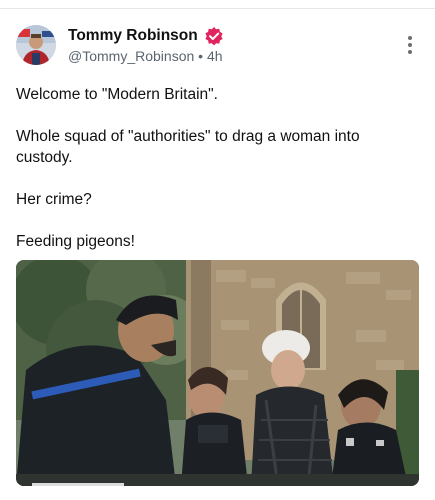 This screenshot has width=435, height=500. Describe the element at coordinates (133, 36) in the screenshot. I see `author-name: Tommy Robinson` at that location.